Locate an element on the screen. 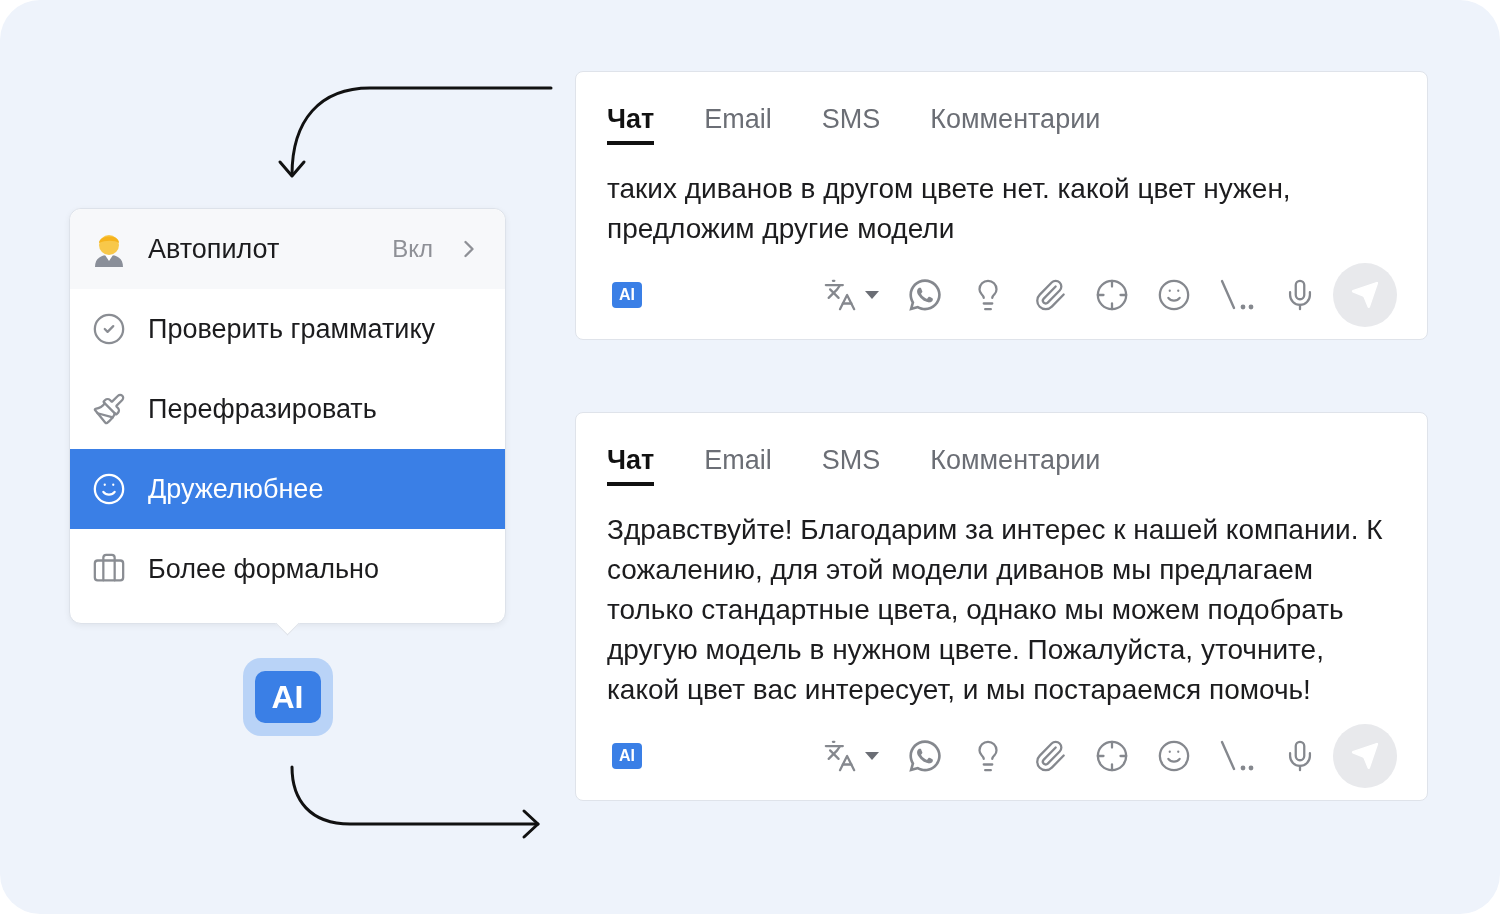  check-circle-icon is located at coordinates (109, 329).